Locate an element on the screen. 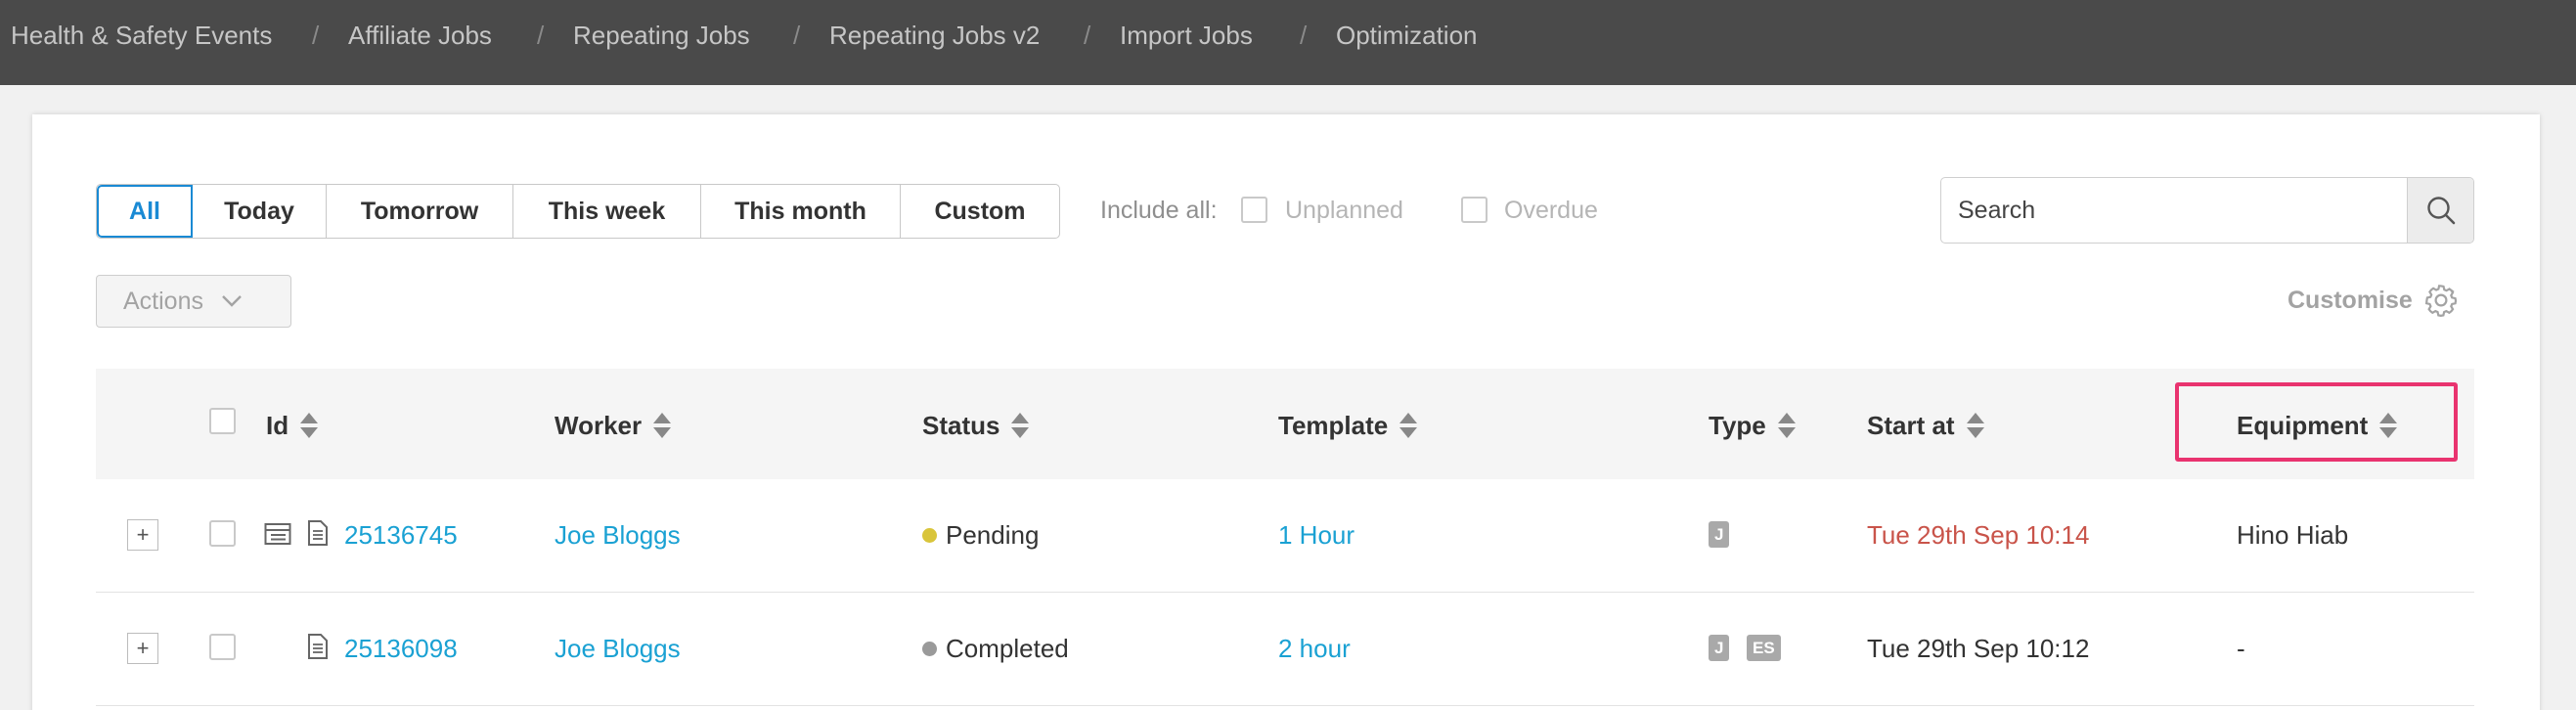 The width and height of the screenshot is (2576, 710). column-label: Template is located at coordinates (1333, 425).